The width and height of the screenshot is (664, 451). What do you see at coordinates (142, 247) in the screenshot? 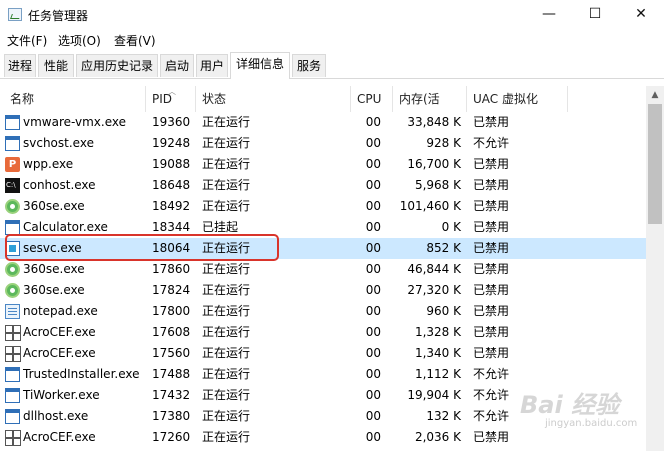
I see `highlight-box` at bounding box center [142, 247].